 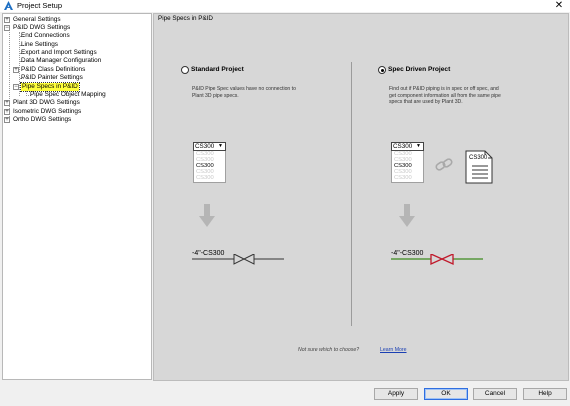 I want to click on tree-item-end-connections: End Connections, so click(x=76, y=36).